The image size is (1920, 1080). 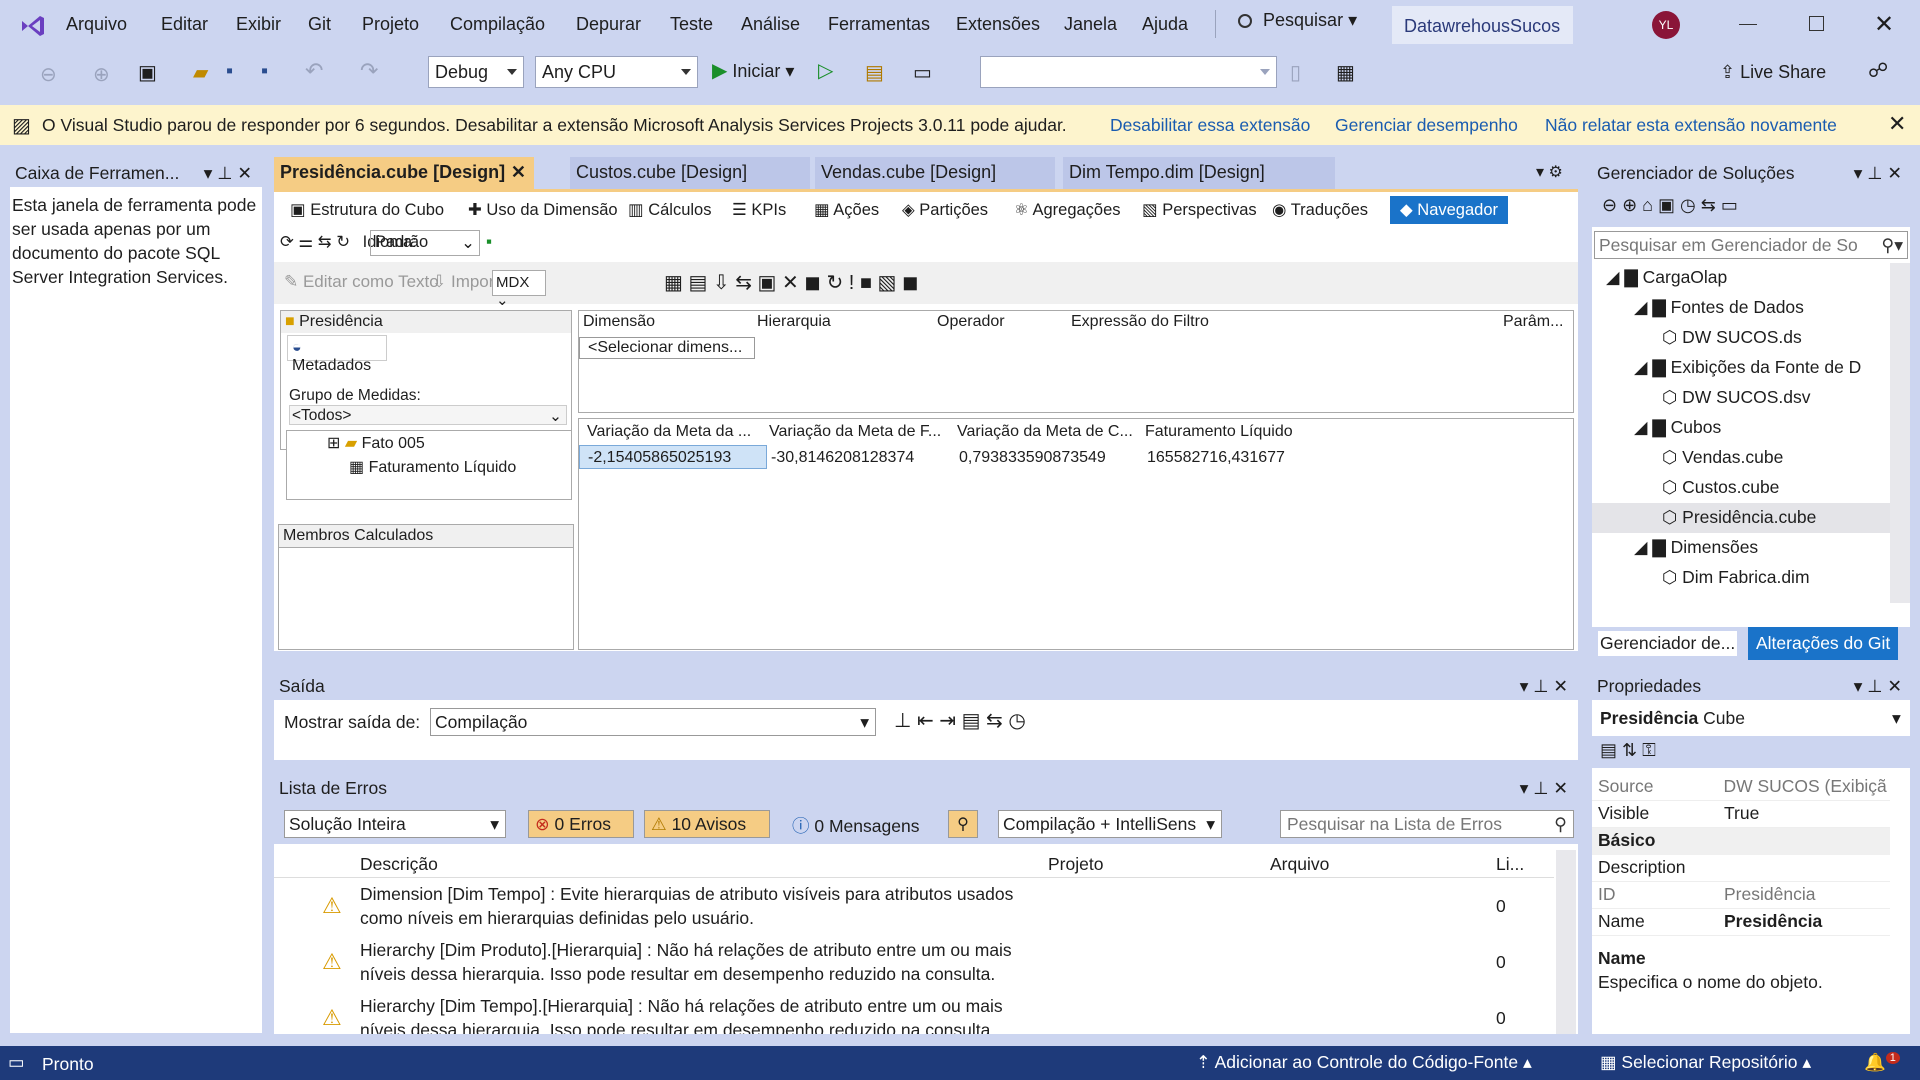 What do you see at coordinates (1345, 72) in the screenshot?
I see `window-layout-icon: ▦` at bounding box center [1345, 72].